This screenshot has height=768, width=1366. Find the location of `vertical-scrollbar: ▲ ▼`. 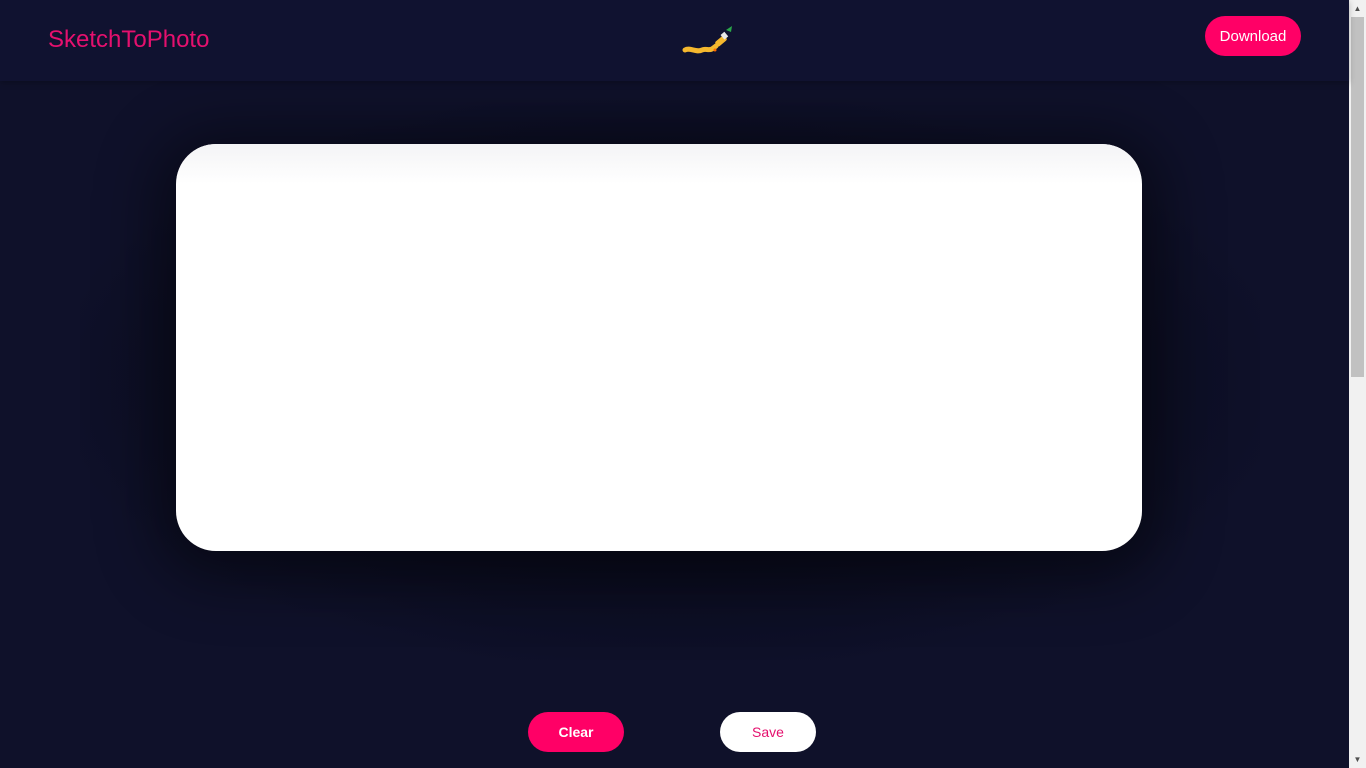

vertical-scrollbar: ▲ ▼ is located at coordinates (1357, 384).